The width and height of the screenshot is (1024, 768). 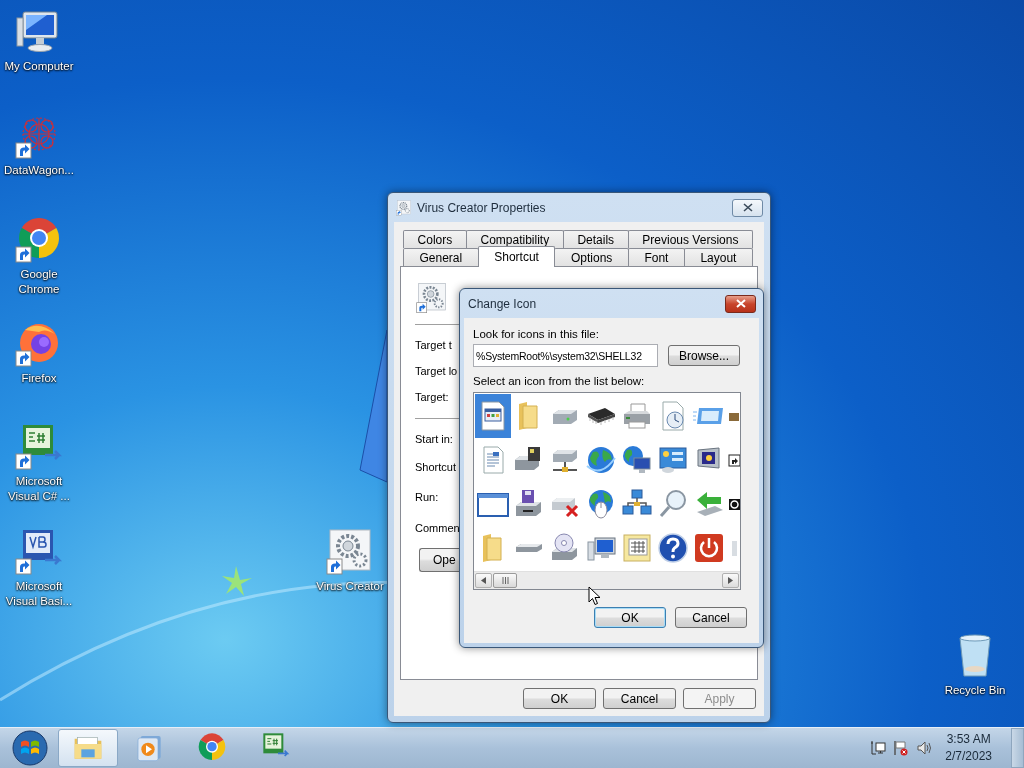 I want to click on printer-icon, so click(x=637, y=416).